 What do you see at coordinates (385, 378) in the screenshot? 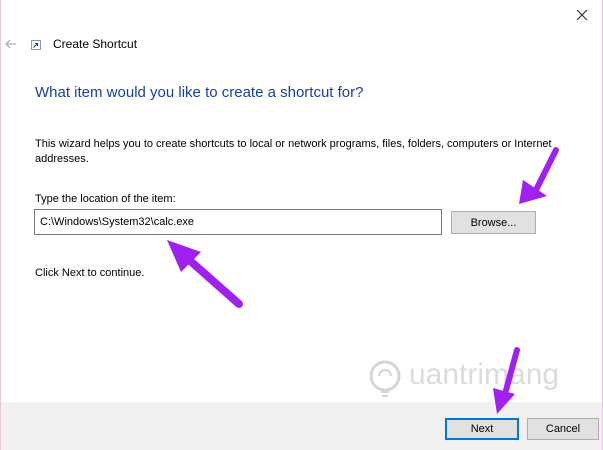
I see `lightbulb-logo-icon` at bounding box center [385, 378].